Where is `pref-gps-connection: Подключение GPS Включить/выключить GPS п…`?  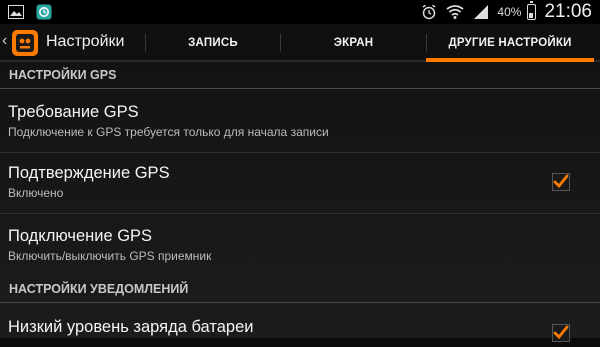 pref-gps-connection: Подключение GPS Включить/выключить GPS п… is located at coordinates (300, 245).